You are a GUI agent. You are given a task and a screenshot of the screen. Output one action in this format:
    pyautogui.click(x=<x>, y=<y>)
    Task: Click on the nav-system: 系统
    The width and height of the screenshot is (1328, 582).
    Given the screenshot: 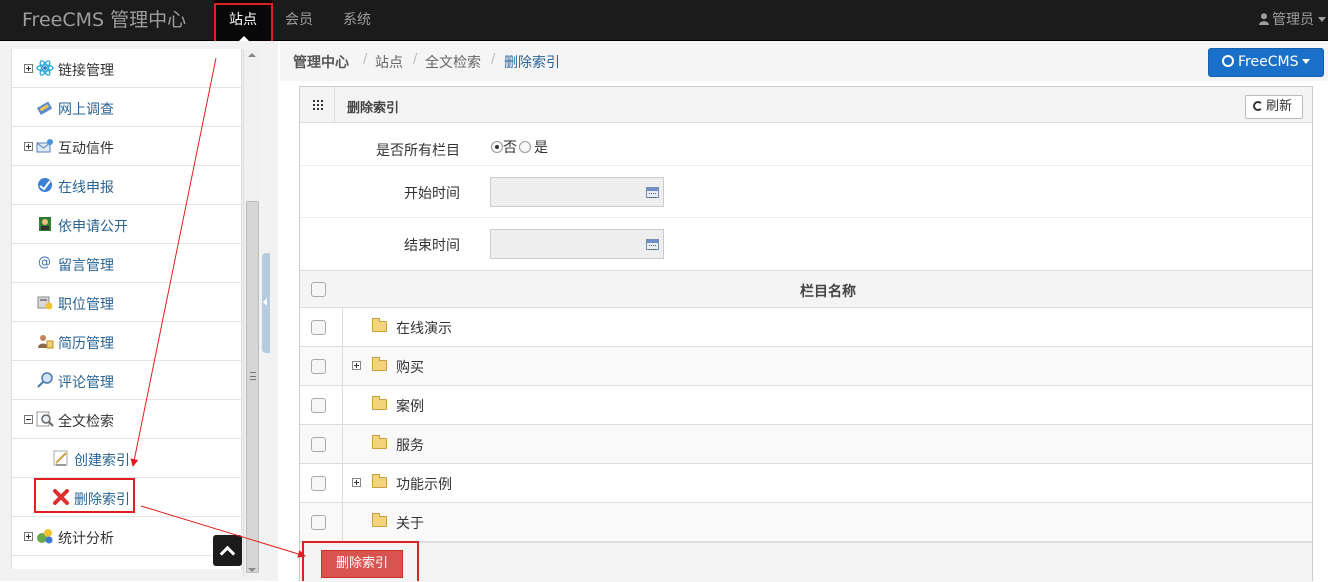 What is the action you would take?
    pyautogui.click(x=357, y=20)
    